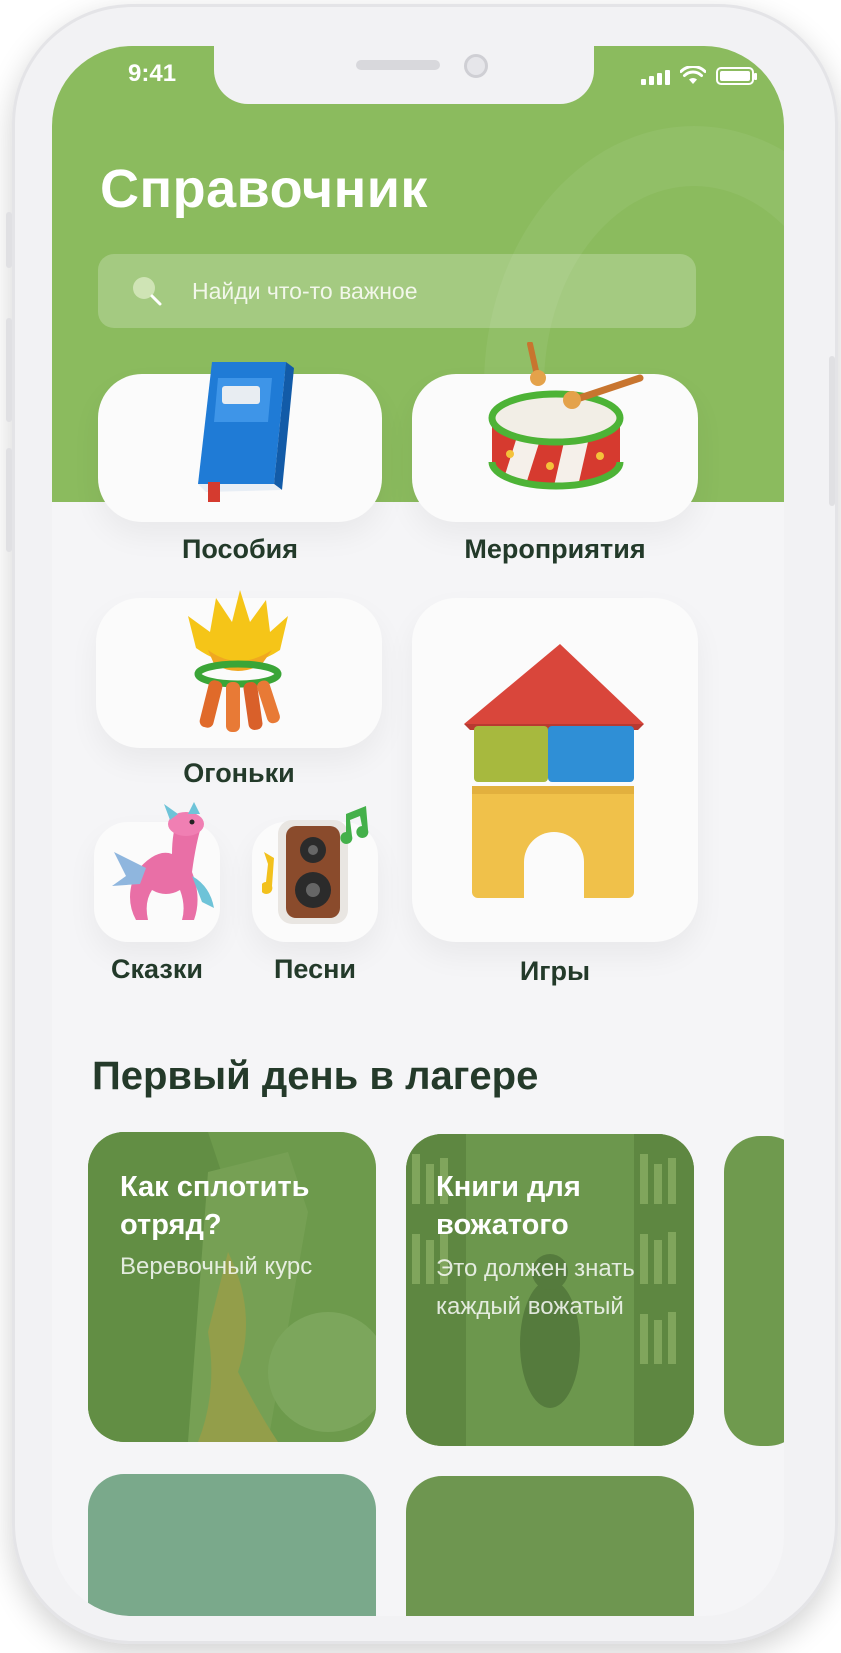  I want to click on category-label: Мероприятия, so click(555, 549).